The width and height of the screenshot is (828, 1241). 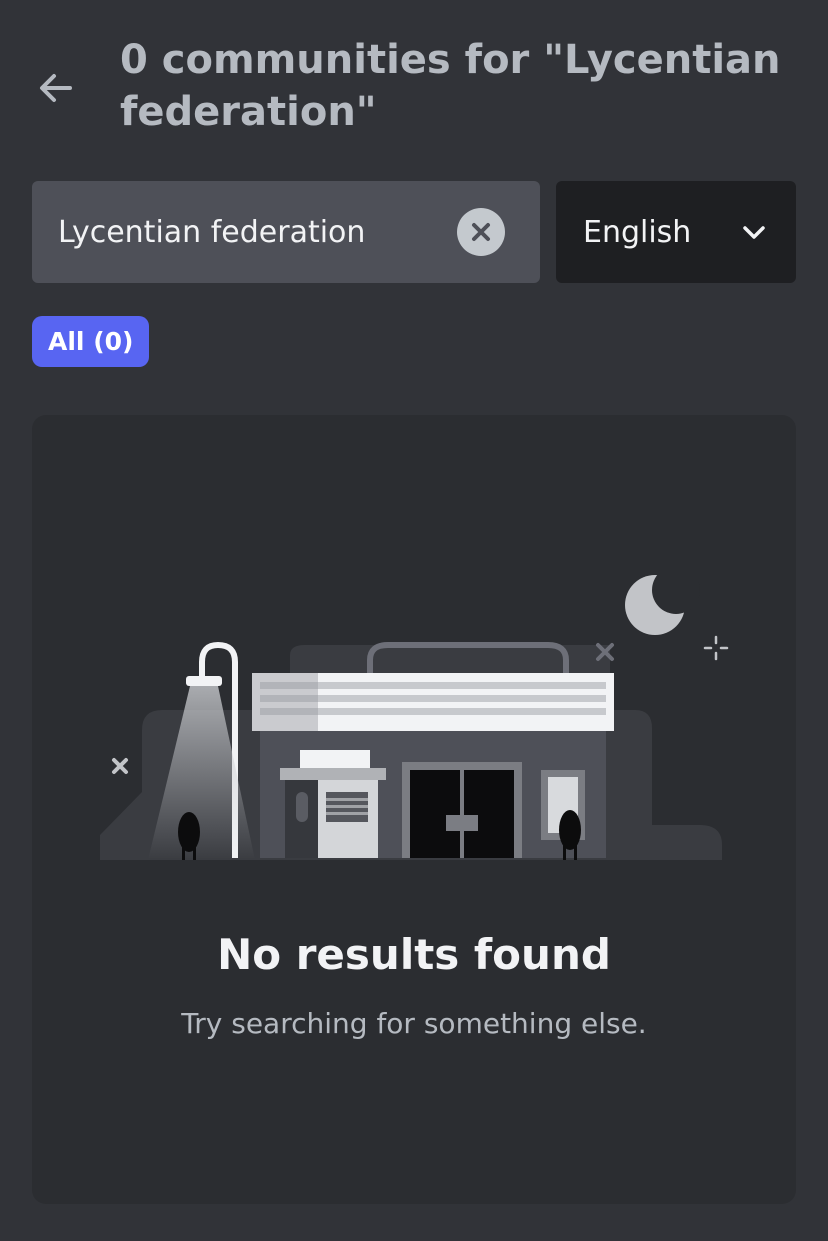 What do you see at coordinates (244, 232) in the screenshot?
I see `search-input` at bounding box center [244, 232].